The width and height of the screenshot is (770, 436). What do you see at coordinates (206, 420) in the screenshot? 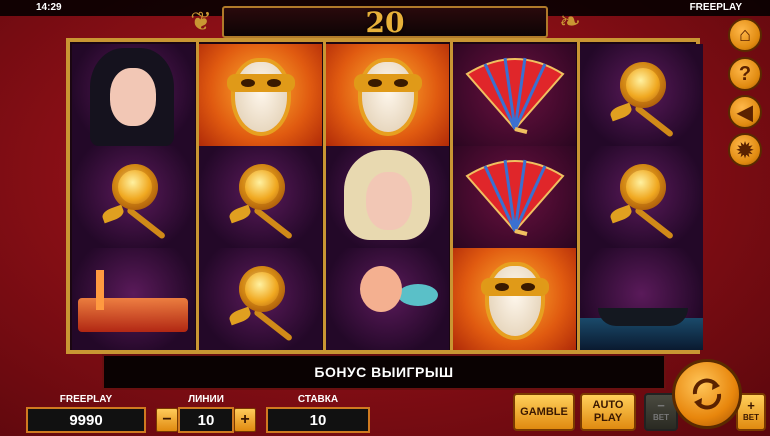
I see `lines-value: 10` at bounding box center [206, 420].